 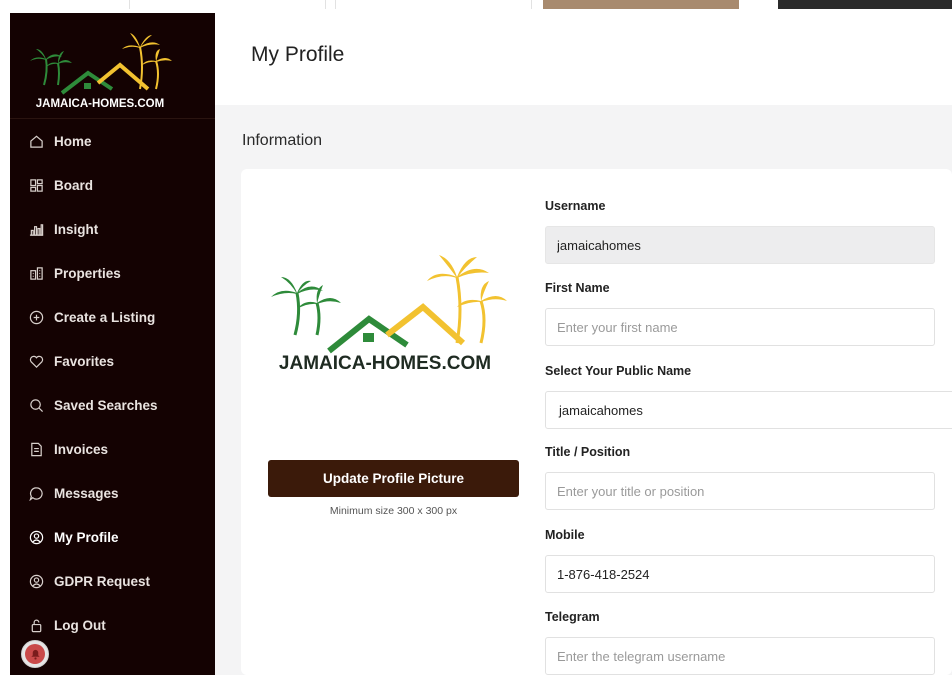 I want to click on sidebar-item-label: Board, so click(x=74, y=185).